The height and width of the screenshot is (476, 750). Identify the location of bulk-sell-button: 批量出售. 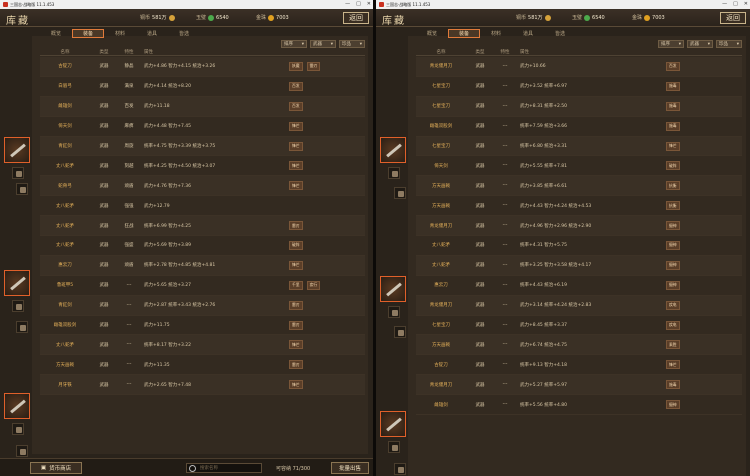
(350, 468).